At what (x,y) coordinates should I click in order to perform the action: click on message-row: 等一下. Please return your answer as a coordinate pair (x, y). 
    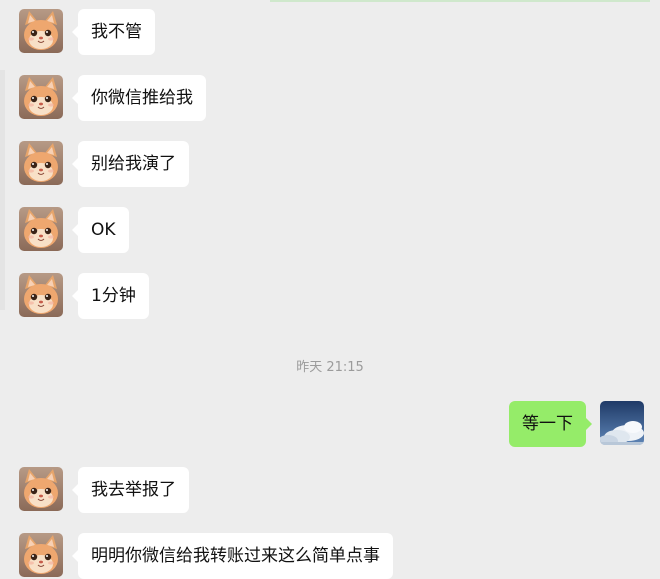
    Looking at the image, I should click on (330, 424).